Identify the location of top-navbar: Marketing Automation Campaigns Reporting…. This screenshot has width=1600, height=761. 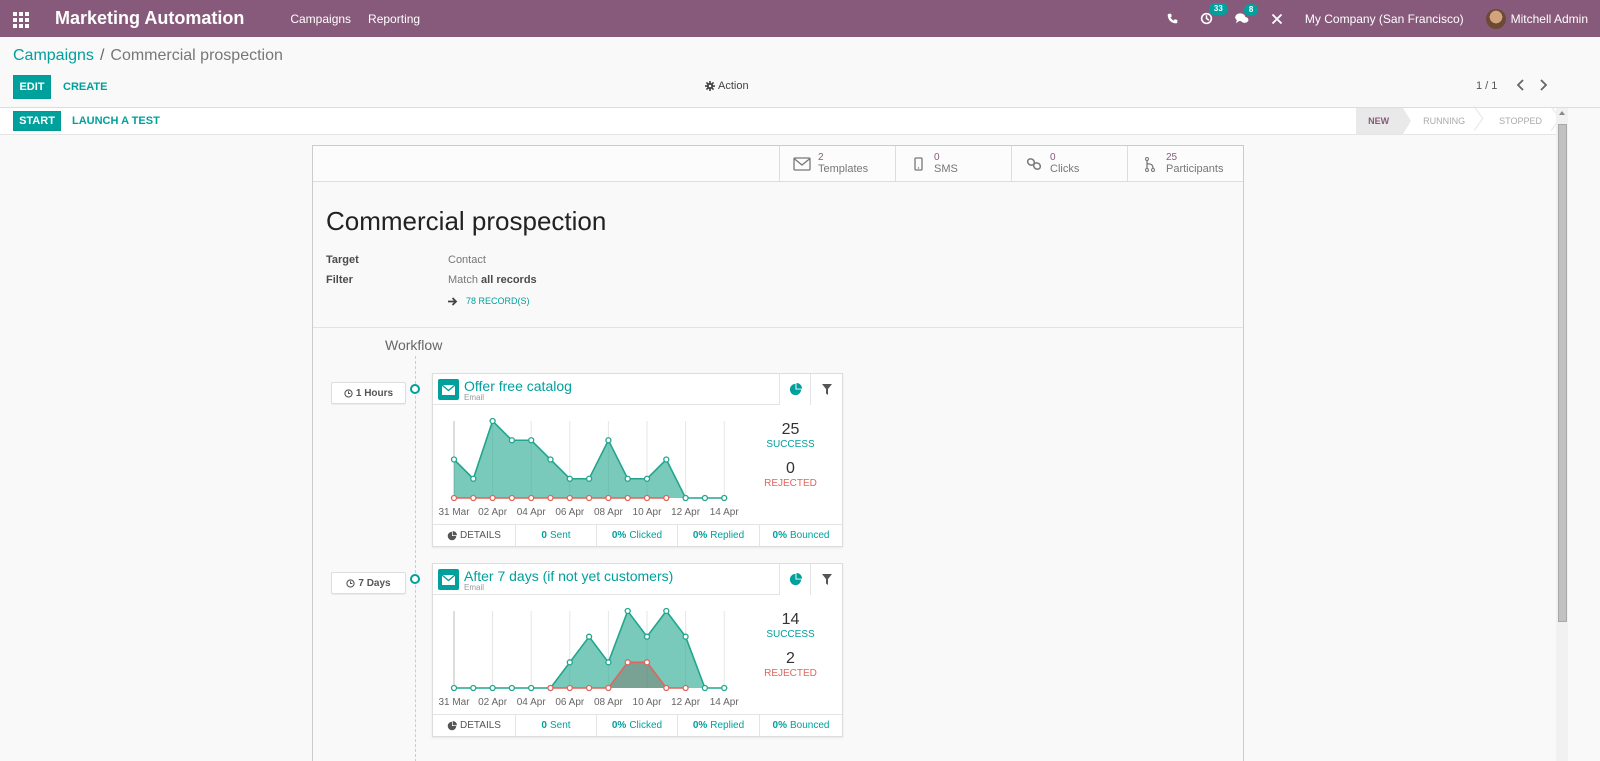
(800, 18).